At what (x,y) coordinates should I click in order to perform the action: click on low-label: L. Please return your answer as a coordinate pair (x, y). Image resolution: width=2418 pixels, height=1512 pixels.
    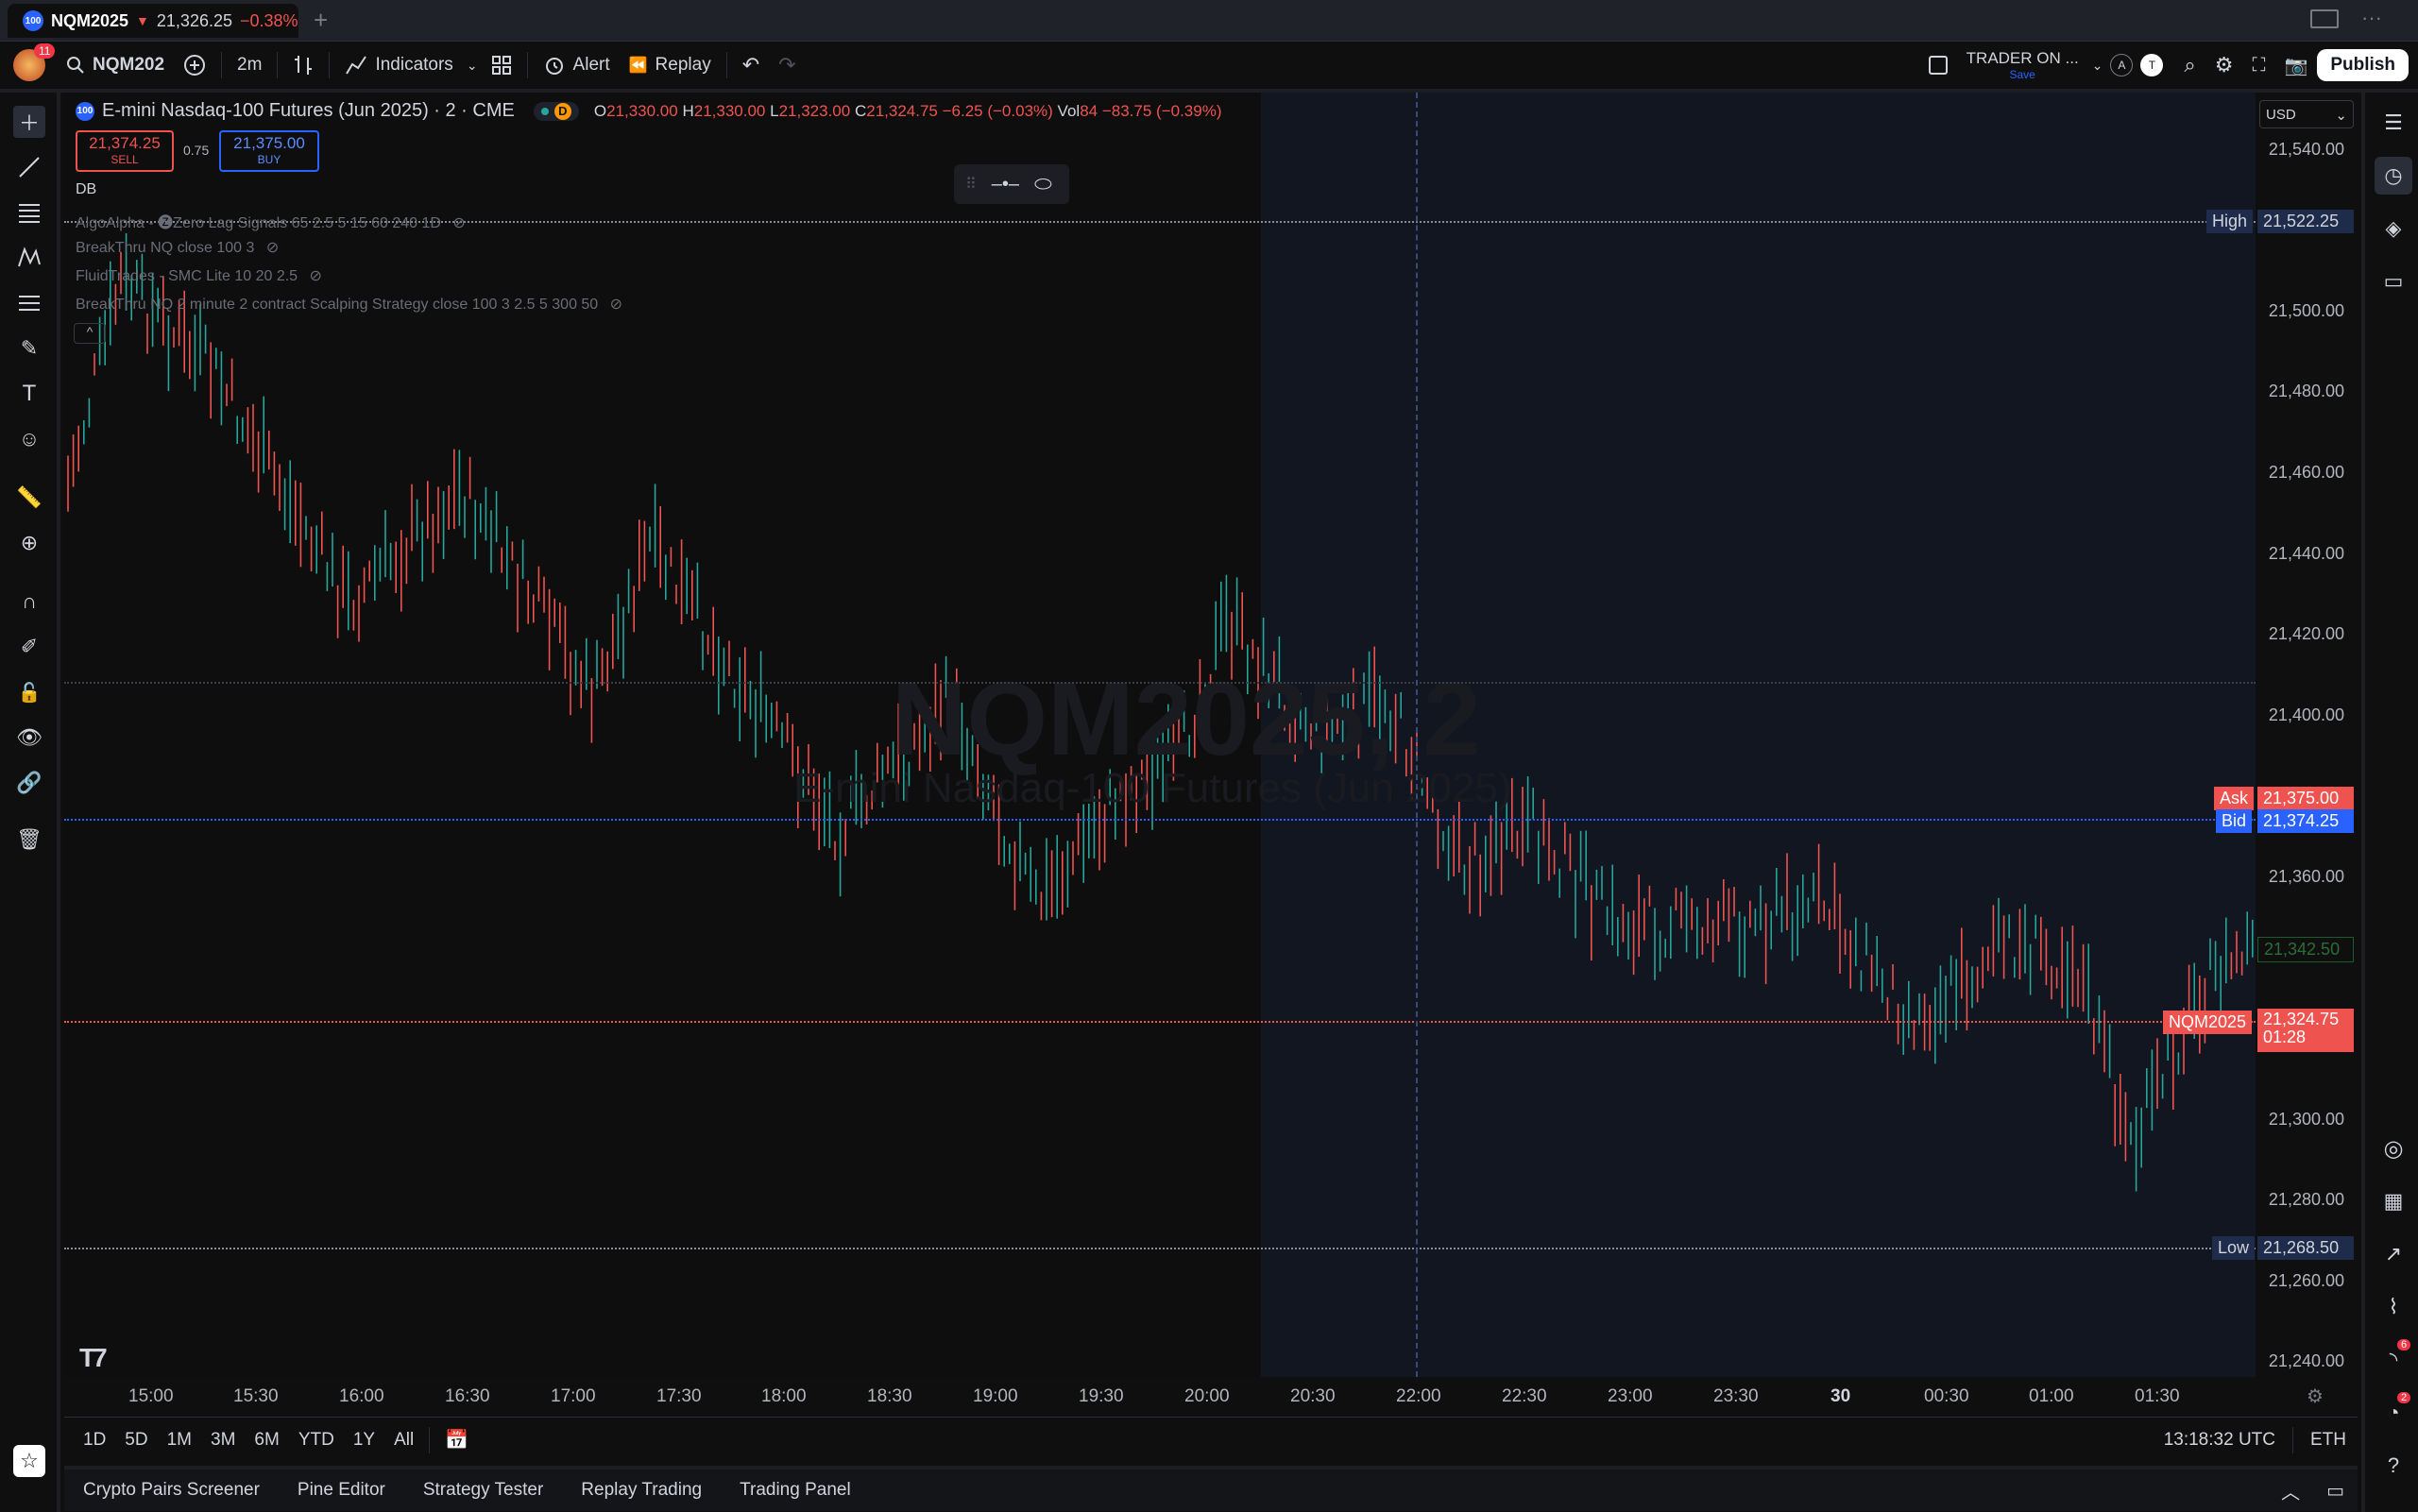
    Looking at the image, I should click on (775, 110).